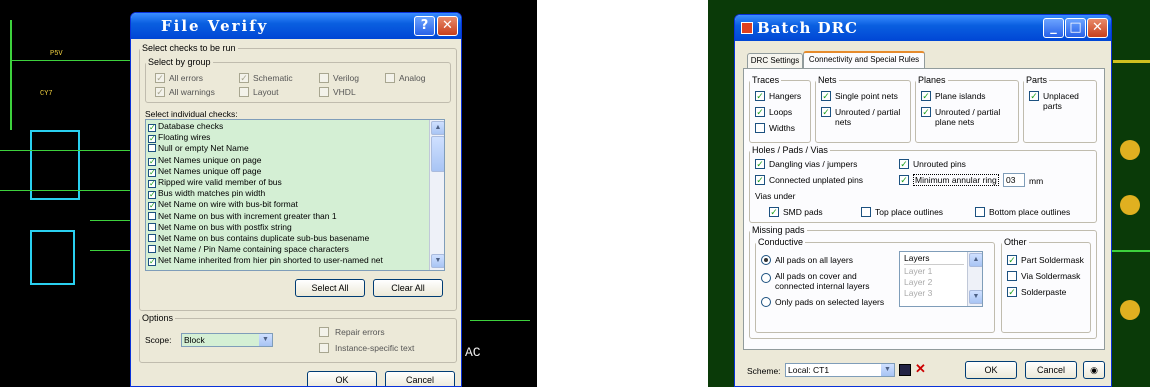 The image size is (1150, 387). Describe the element at coordinates (760, 164) in the screenshot. I see `dangling-vias-checkbox: ✓` at that location.